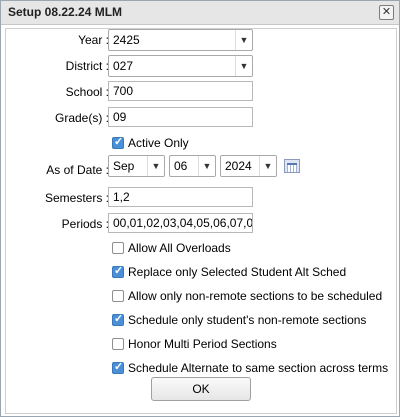  I want to click on dialog-title: Setup 08.22.24 MLM, so click(65, 12).